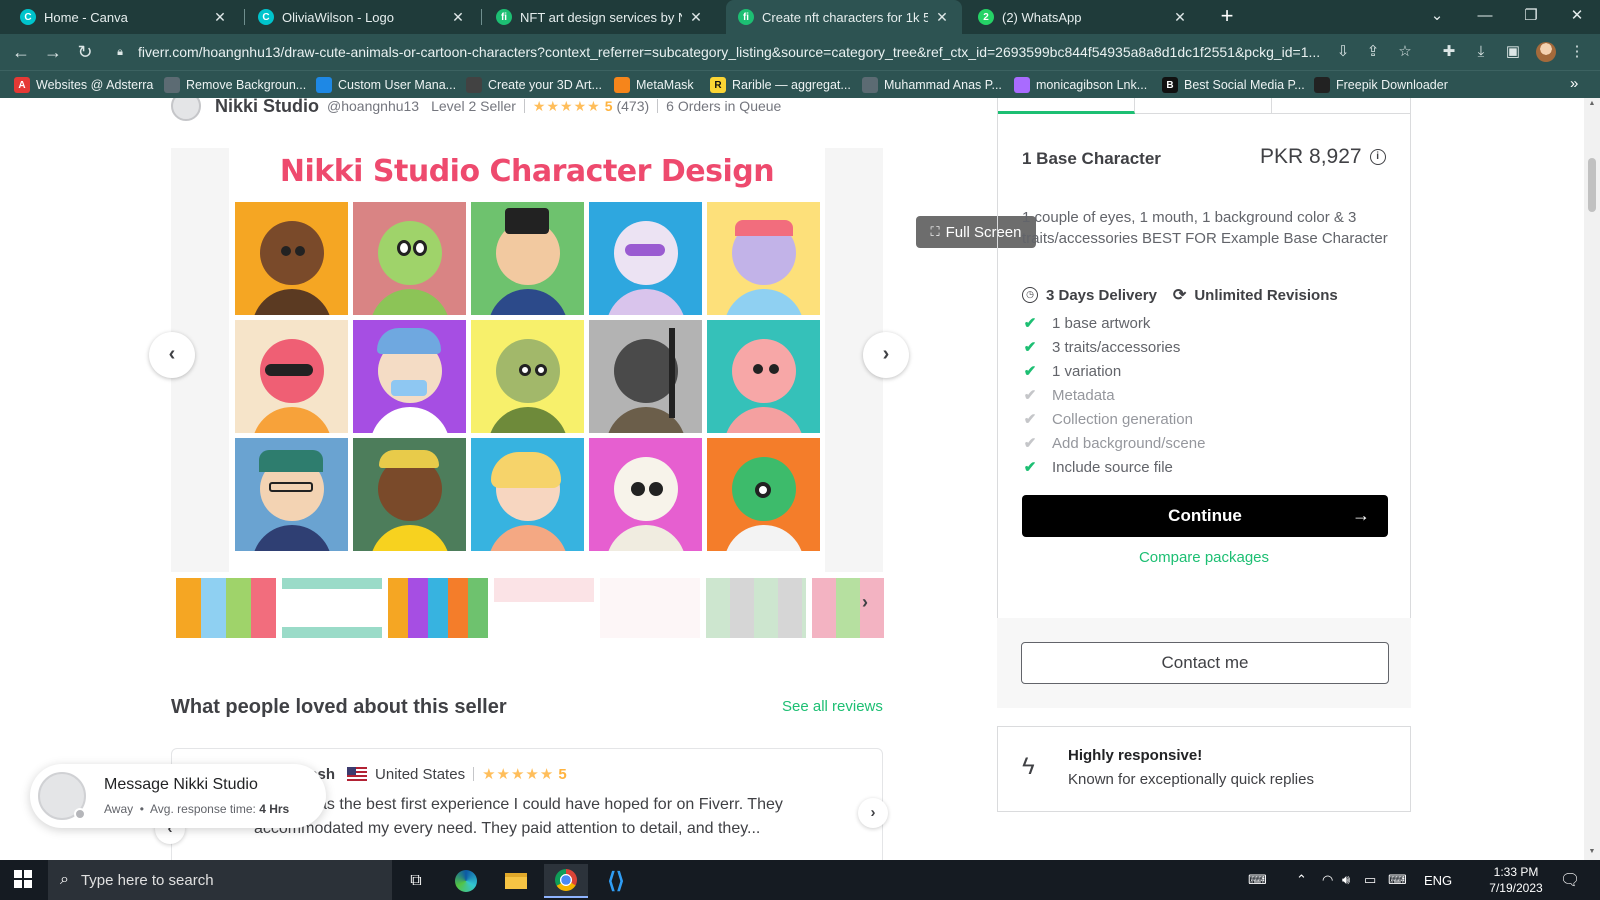 Image resolution: width=1600 pixels, height=900 pixels. Describe the element at coordinates (1340, 106) in the screenshot. I see `tab-premium` at that location.